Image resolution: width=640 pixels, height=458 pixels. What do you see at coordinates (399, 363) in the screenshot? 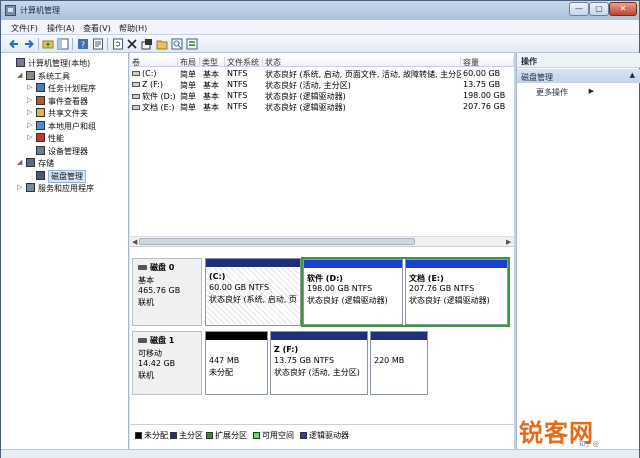
I see `partition-220mb: 220 MB` at bounding box center [399, 363].